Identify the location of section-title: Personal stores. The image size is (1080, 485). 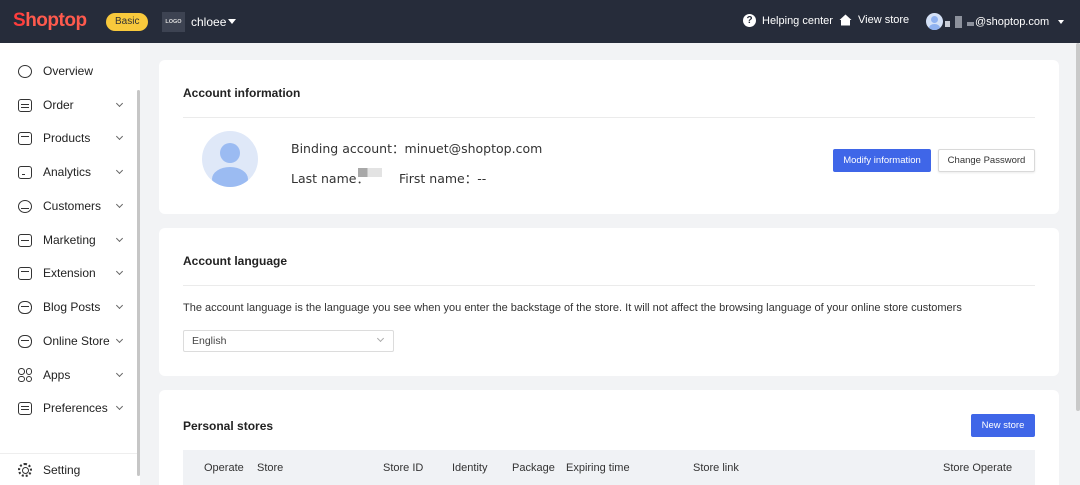
(228, 426).